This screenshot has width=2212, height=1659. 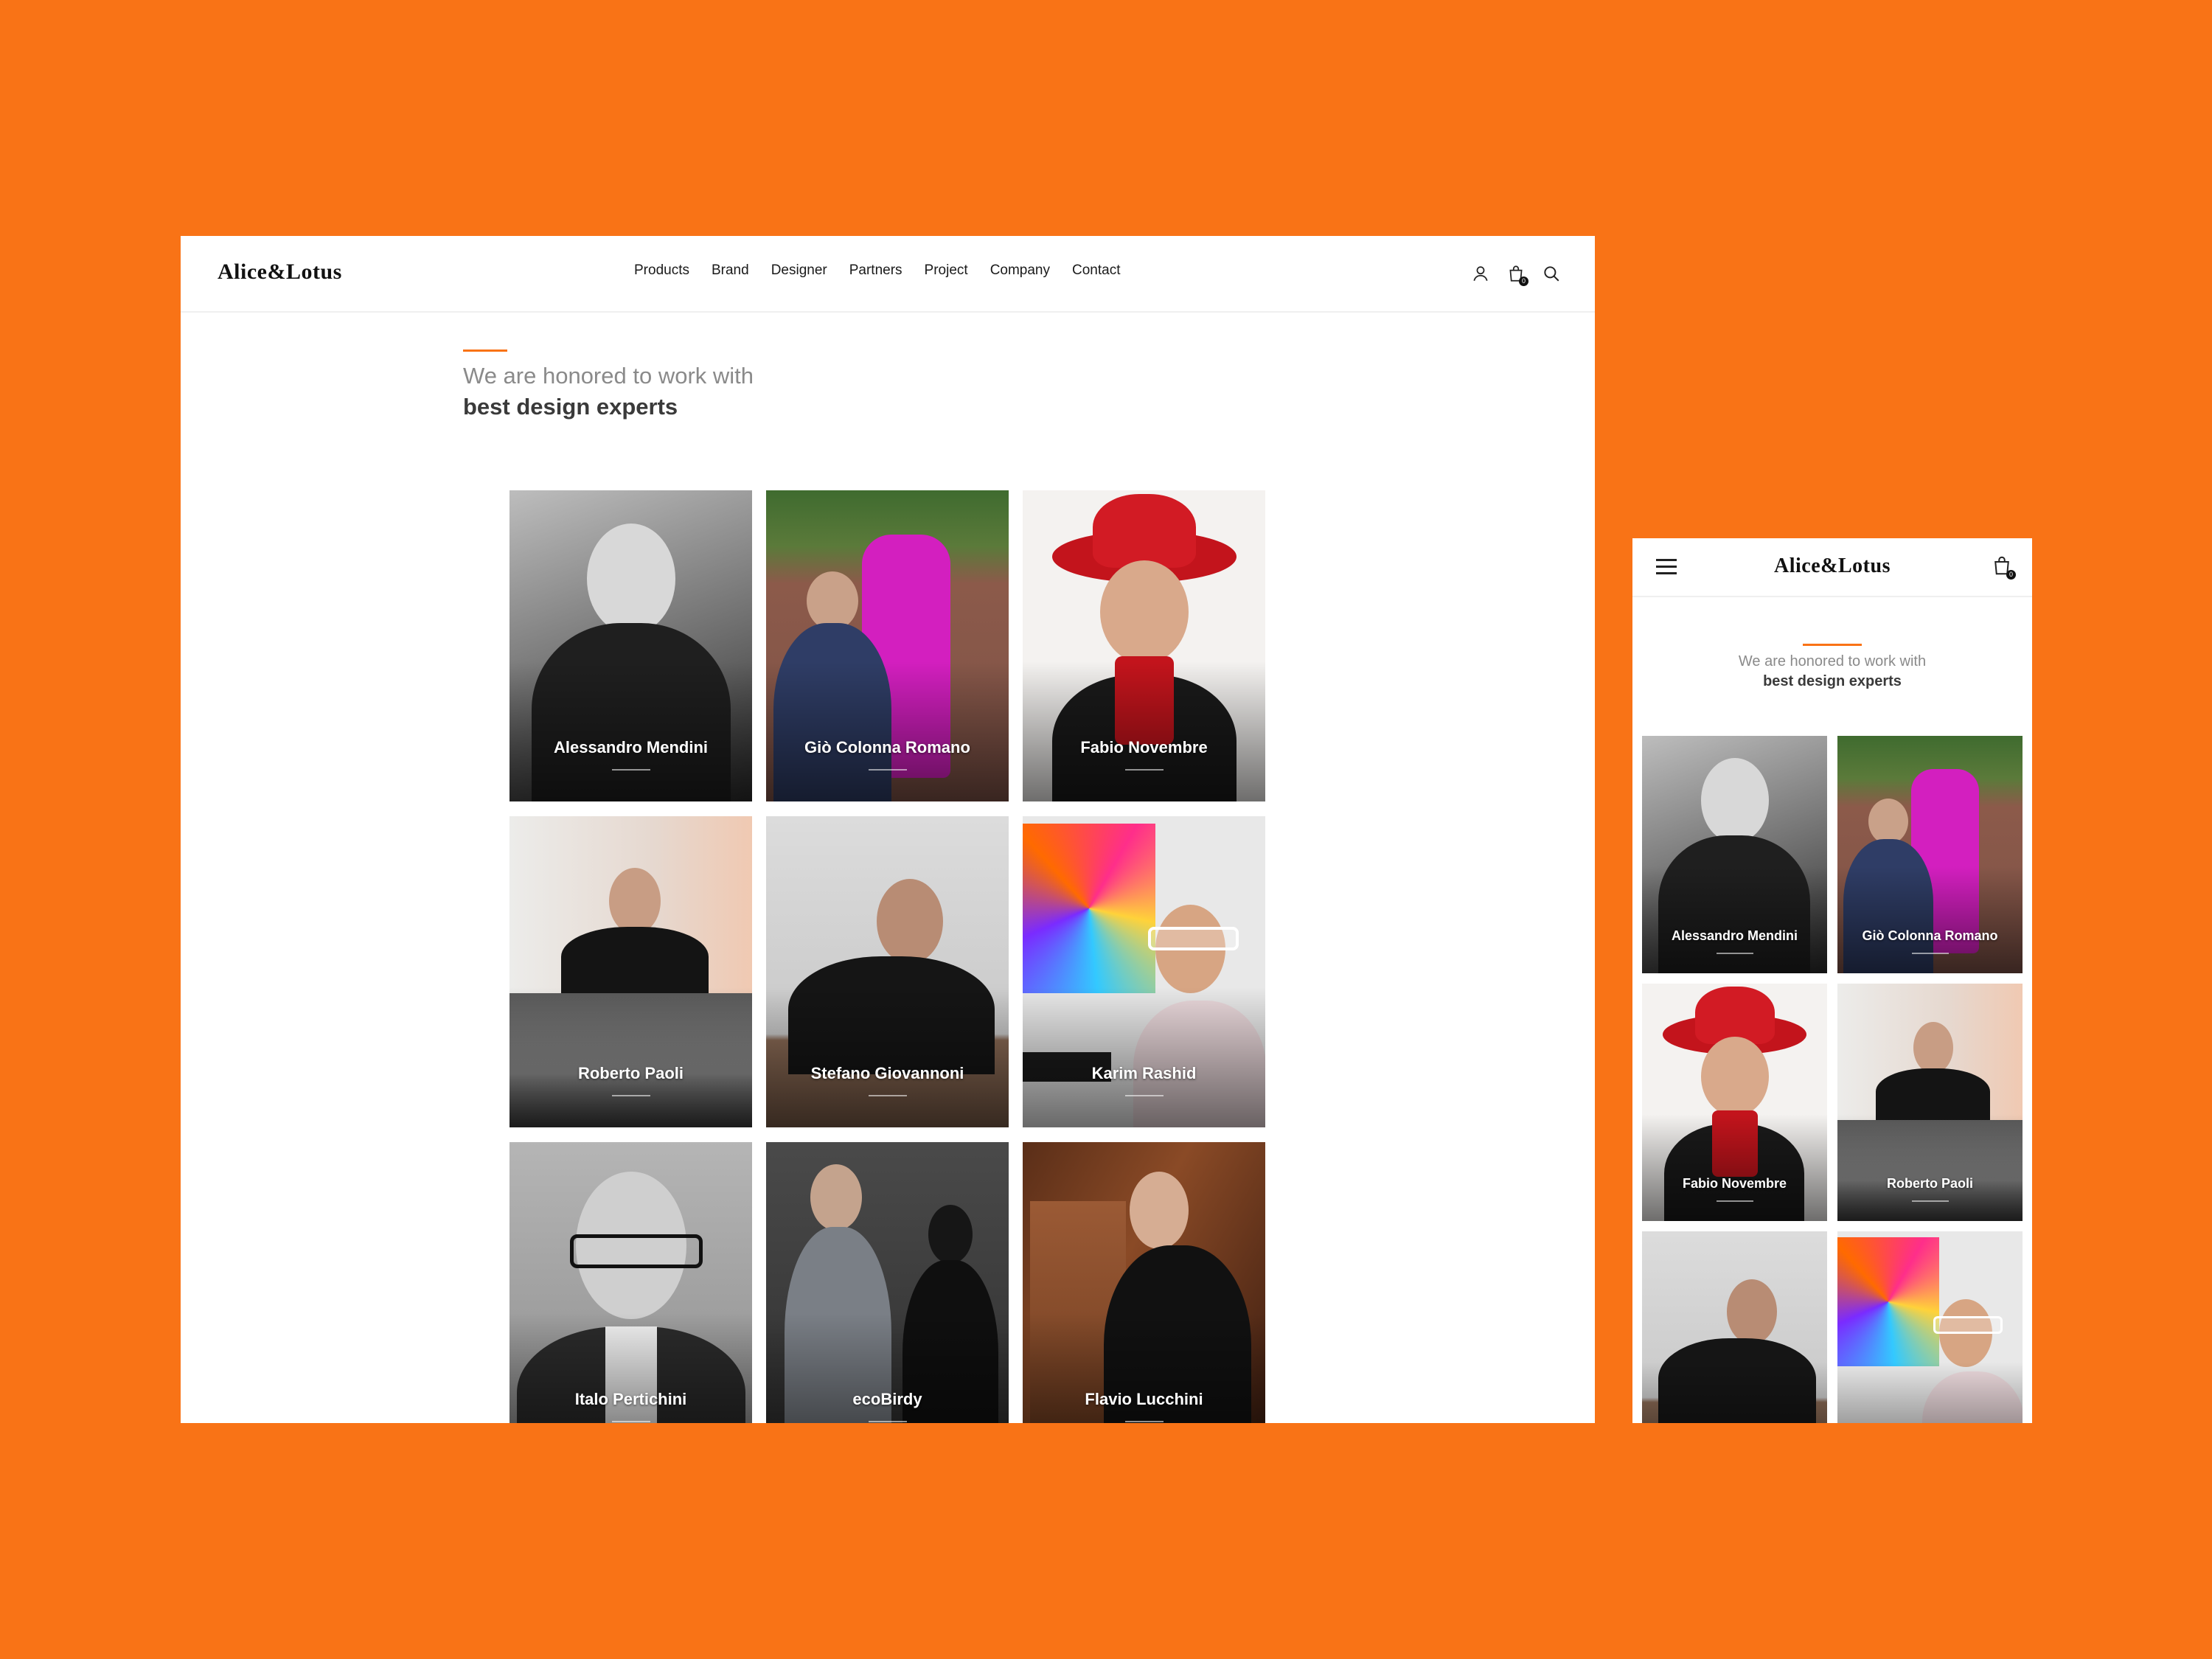 I want to click on designer-name: Italo Pertichini, so click(x=630, y=1399).